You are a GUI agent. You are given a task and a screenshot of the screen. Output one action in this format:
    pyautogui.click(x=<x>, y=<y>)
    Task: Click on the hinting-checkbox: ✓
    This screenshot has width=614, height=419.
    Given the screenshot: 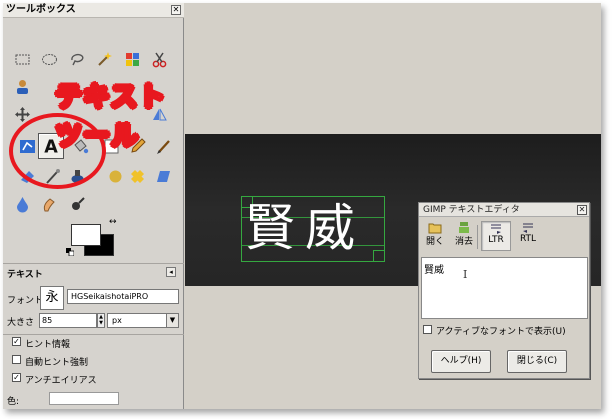 What is the action you would take?
    pyautogui.click(x=16, y=341)
    